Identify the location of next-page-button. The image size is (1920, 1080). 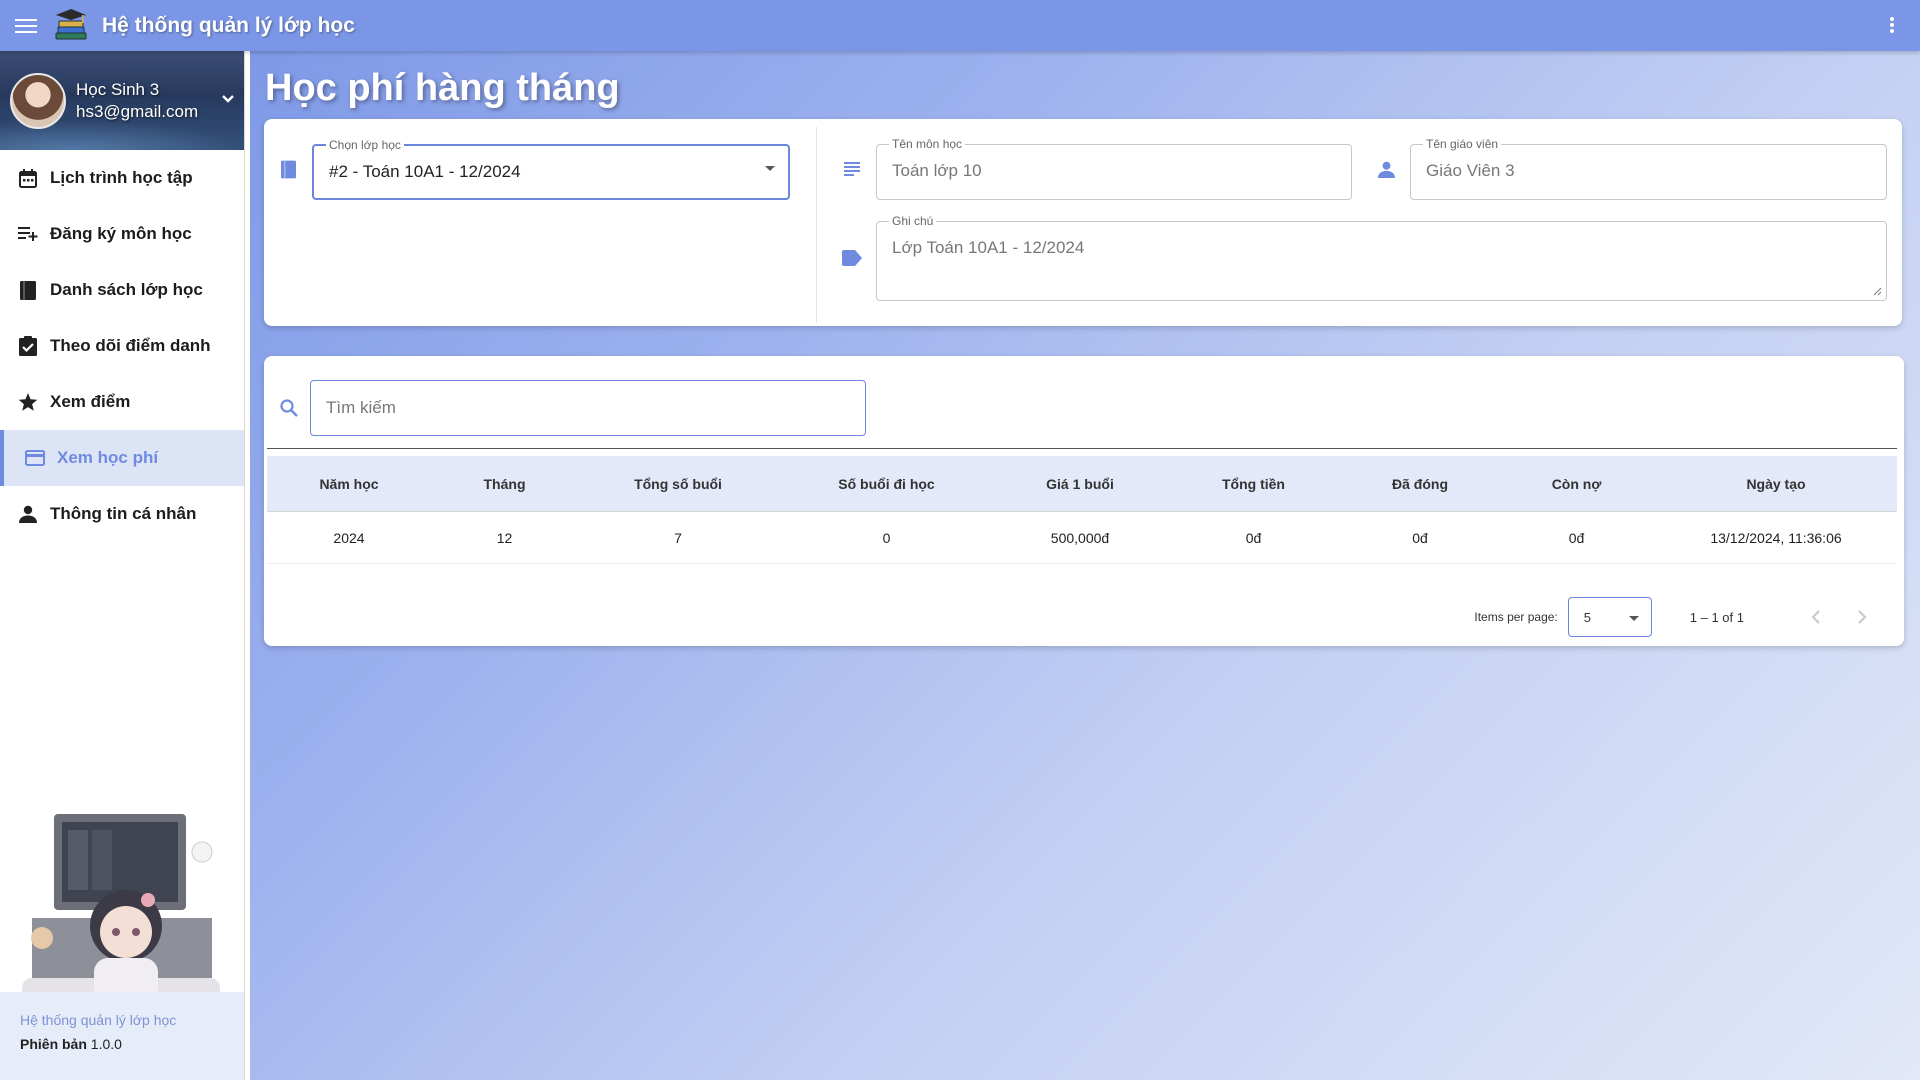
(1862, 617).